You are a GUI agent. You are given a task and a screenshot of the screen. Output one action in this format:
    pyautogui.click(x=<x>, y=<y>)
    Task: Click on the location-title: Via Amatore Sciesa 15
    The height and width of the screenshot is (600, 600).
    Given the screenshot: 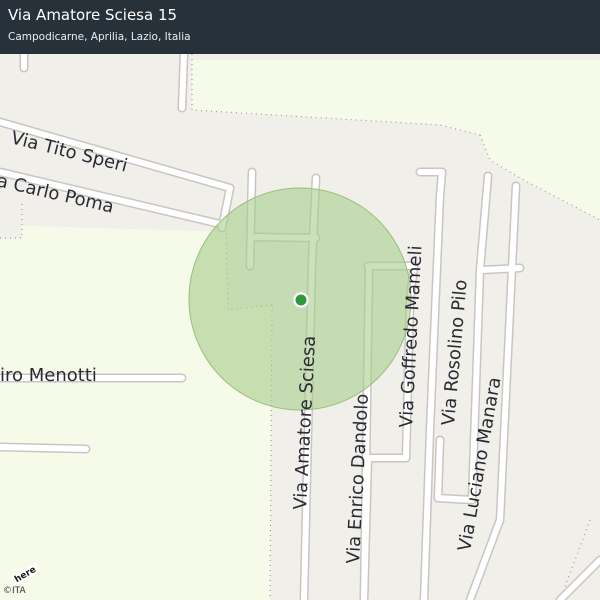 What is the action you would take?
    pyautogui.click(x=93, y=15)
    